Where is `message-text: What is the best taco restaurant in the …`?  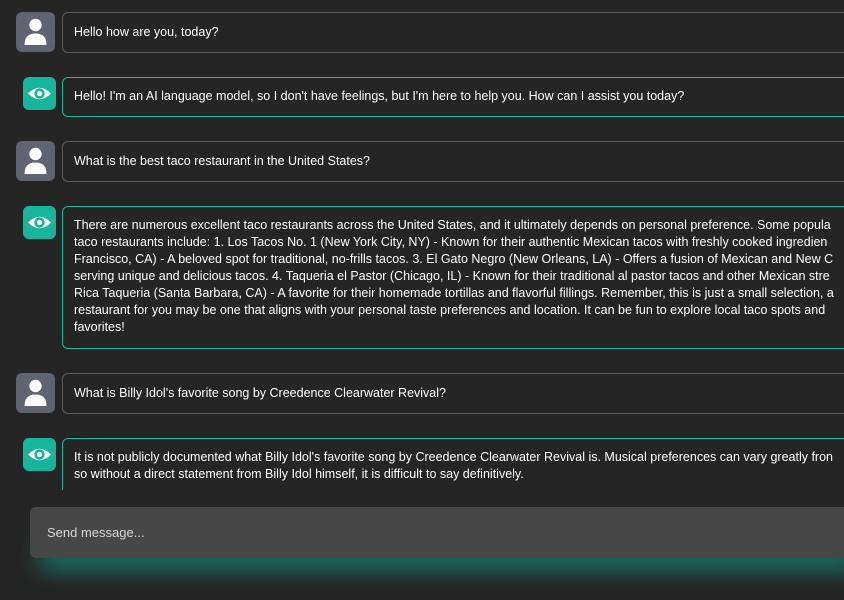 message-text: What is the best taco restaurant in the … is located at coordinates (222, 161).